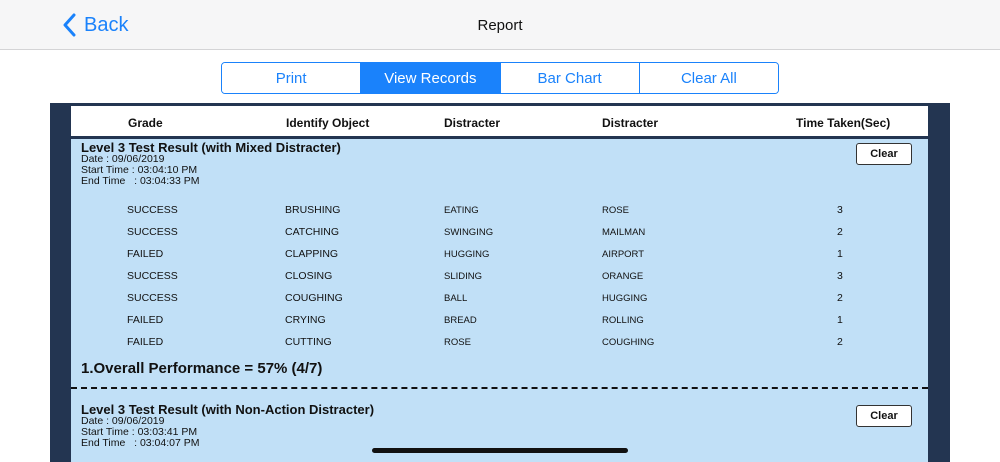 The height and width of the screenshot is (462, 1000). I want to click on header-time-taken: Time Taken(Sec), so click(843, 123).